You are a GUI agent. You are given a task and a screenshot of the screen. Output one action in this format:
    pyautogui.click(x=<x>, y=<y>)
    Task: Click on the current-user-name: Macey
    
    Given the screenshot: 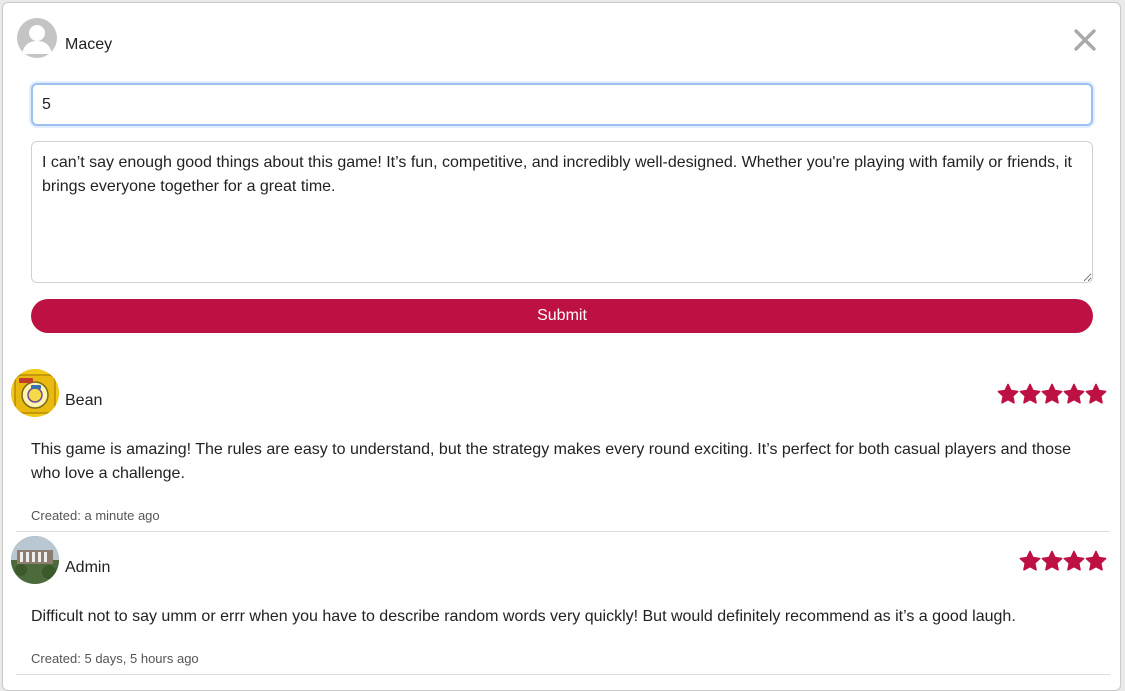 What is the action you would take?
    pyautogui.click(x=89, y=44)
    